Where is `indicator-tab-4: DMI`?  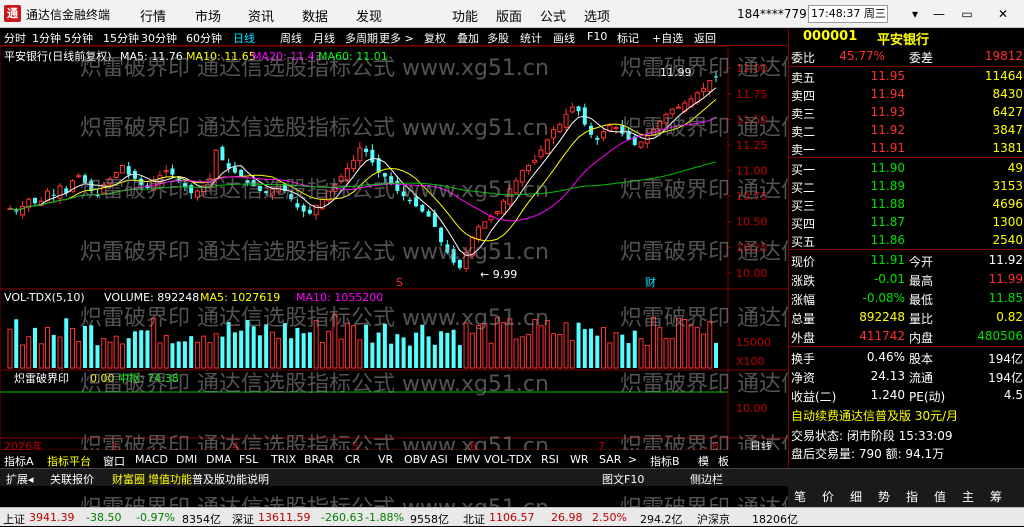 indicator-tab-4: DMI is located at coordinates (186, 459).